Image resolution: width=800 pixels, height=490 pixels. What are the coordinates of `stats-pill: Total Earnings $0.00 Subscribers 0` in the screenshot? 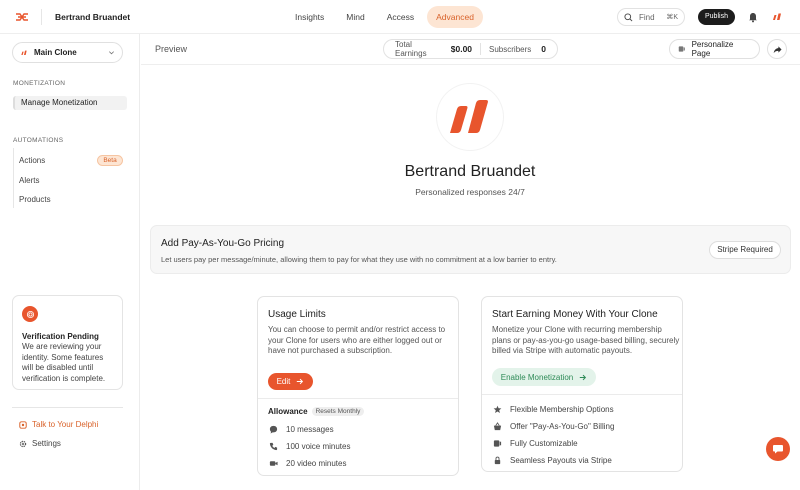 It's located at (470, 49).